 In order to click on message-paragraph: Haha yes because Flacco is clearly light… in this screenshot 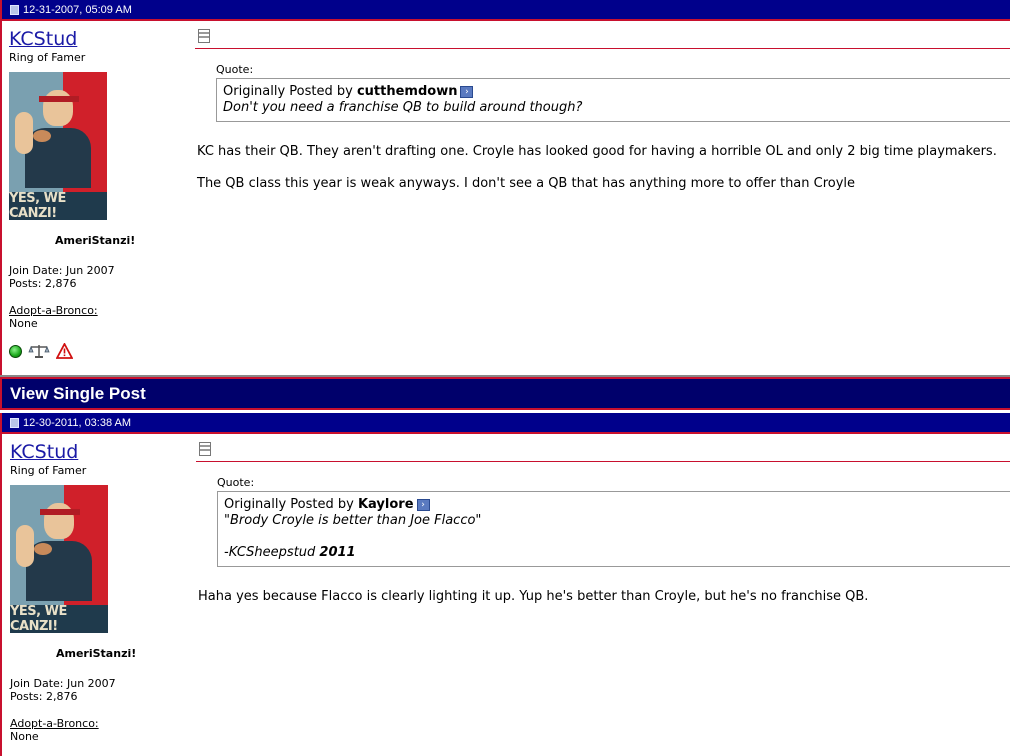, I will do `click(533, 596)`.